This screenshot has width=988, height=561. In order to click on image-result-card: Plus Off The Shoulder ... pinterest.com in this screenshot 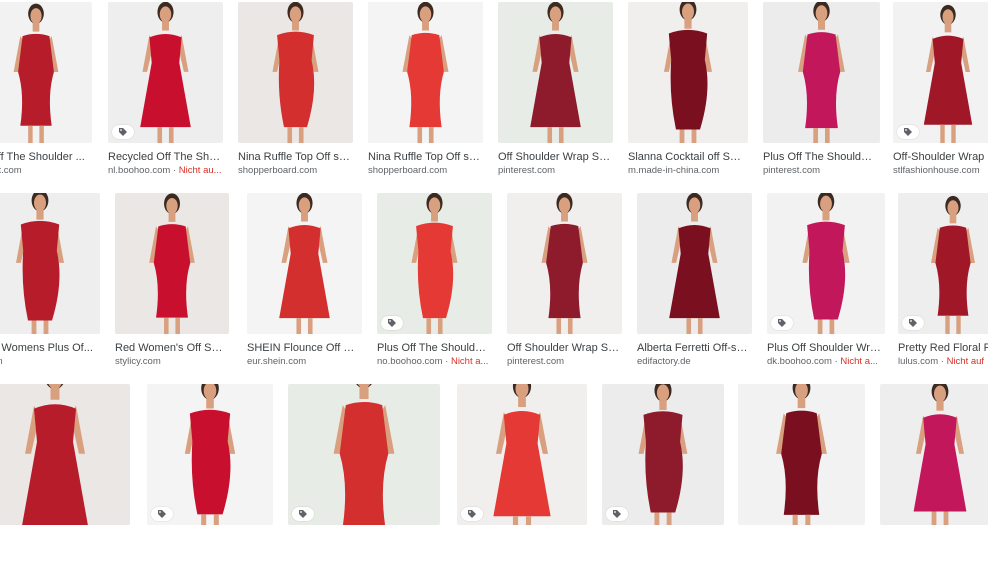, I will do `click(821, 90)`.